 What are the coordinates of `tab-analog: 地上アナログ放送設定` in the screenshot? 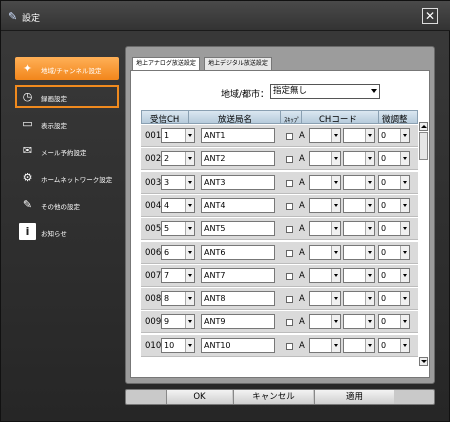 It's located at (166, 64).